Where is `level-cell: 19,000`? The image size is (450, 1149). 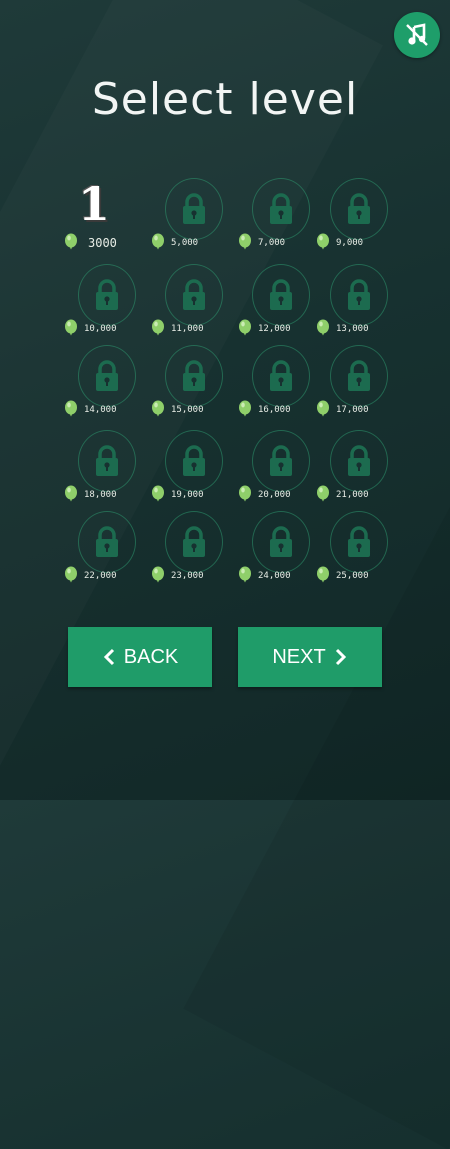
level-cell: 19,000 is located at coordinates (196, 469).